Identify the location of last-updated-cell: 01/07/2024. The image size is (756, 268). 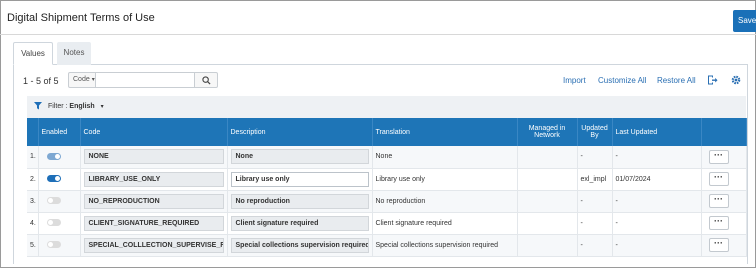
(657, 179).